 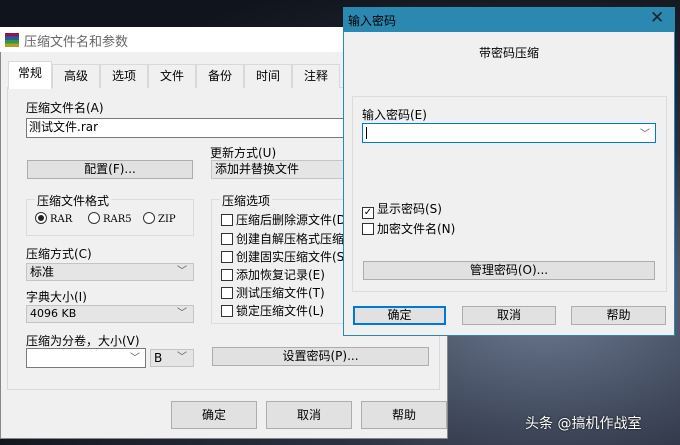 I want to click on option-test: 测试压缩文件(T), so click(x=283, y=292).